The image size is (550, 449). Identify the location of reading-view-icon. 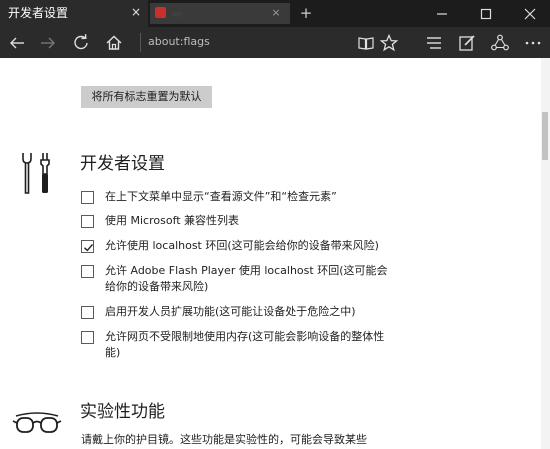
(366, 43).